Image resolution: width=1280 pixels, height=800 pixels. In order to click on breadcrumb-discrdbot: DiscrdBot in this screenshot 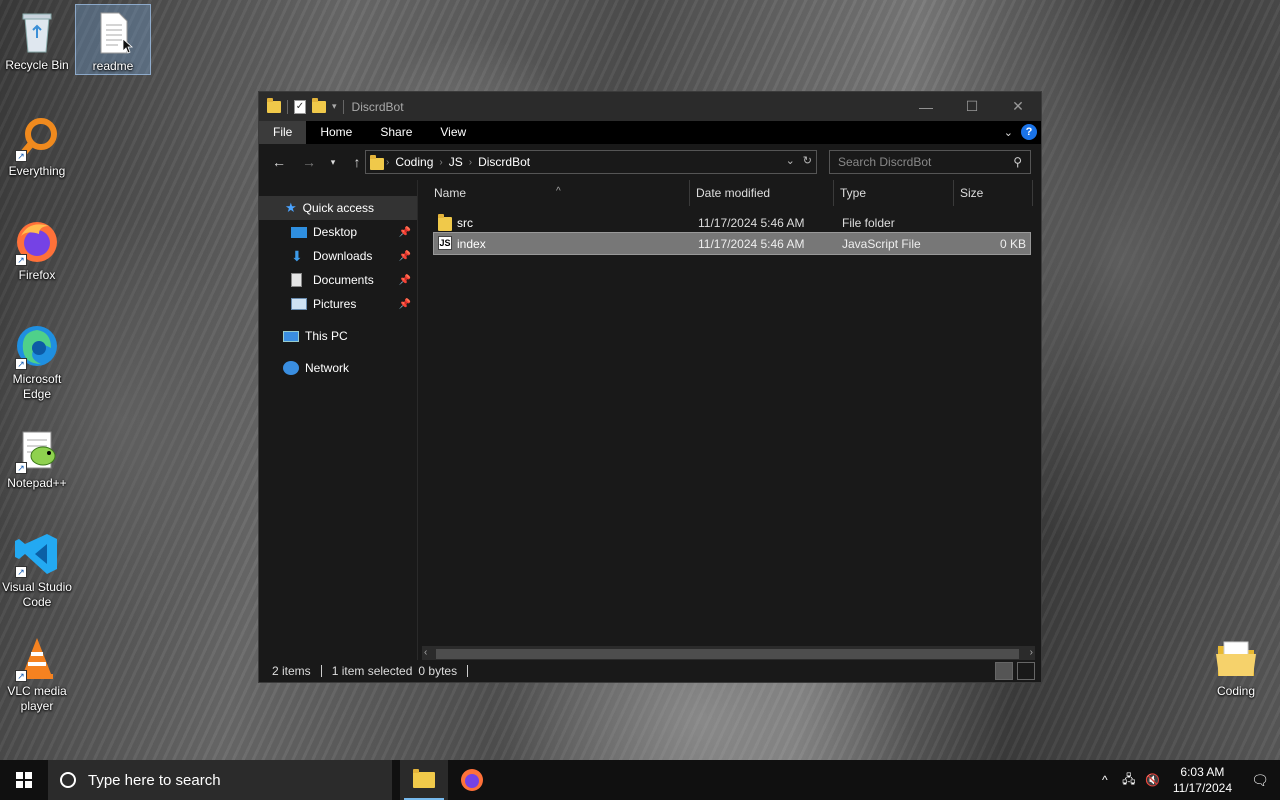, I will do `click(504, 162)`.